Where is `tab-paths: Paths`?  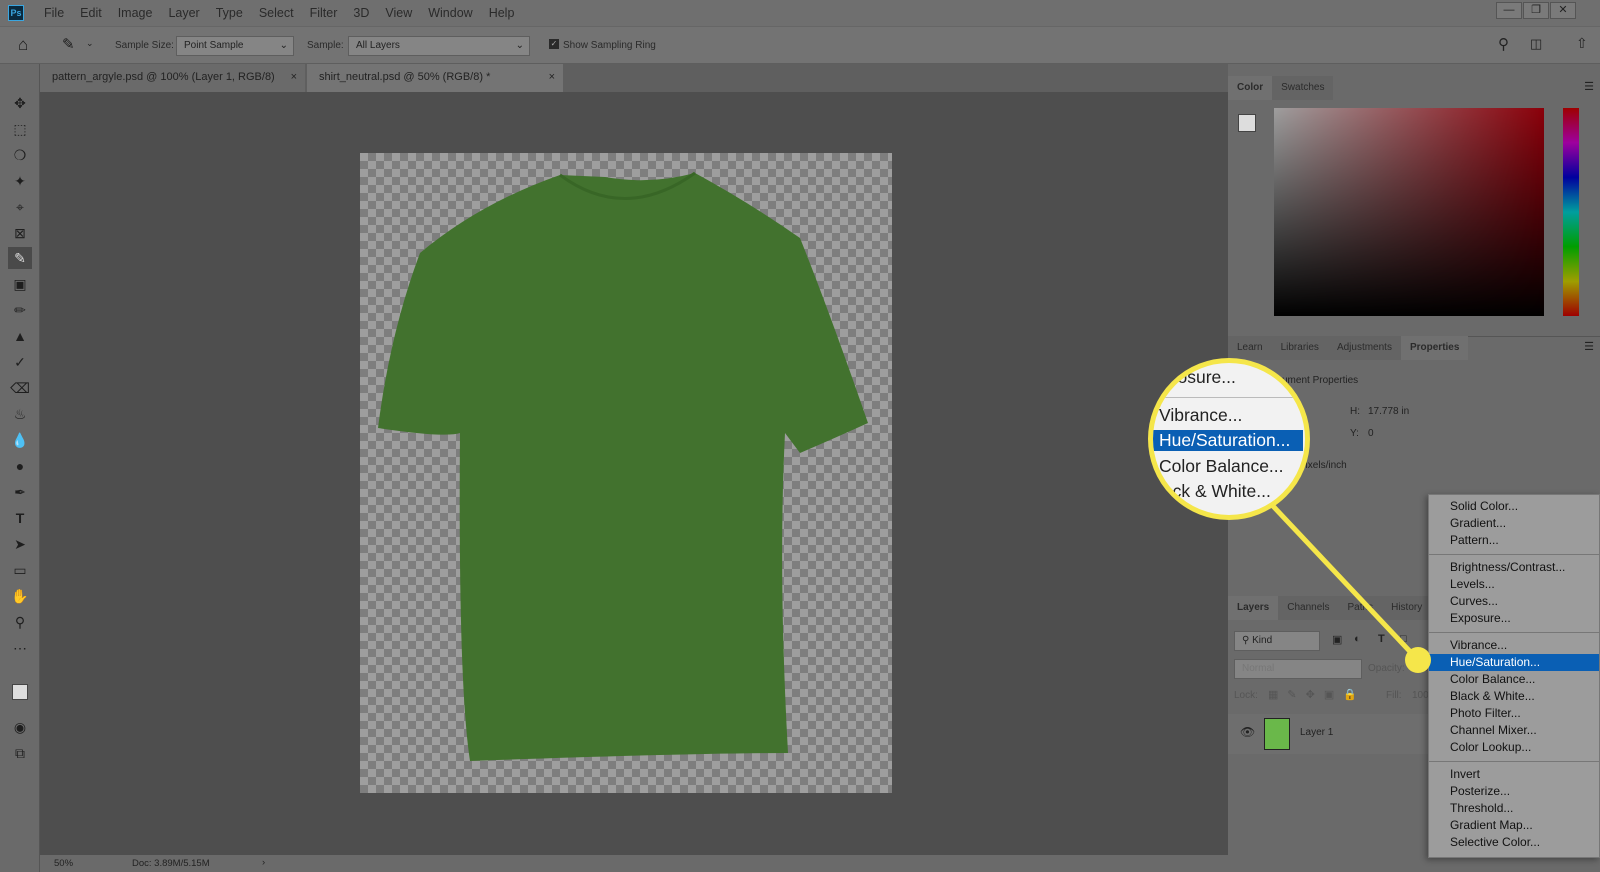 tab-paths: Paths is located at coordinates (1360, 608).